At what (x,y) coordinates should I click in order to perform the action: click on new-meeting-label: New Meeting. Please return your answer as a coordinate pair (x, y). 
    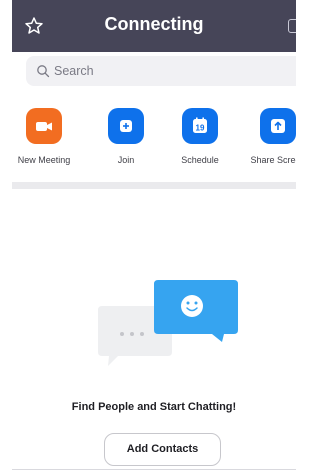
    Looking at the image, I should click on (44, 160).